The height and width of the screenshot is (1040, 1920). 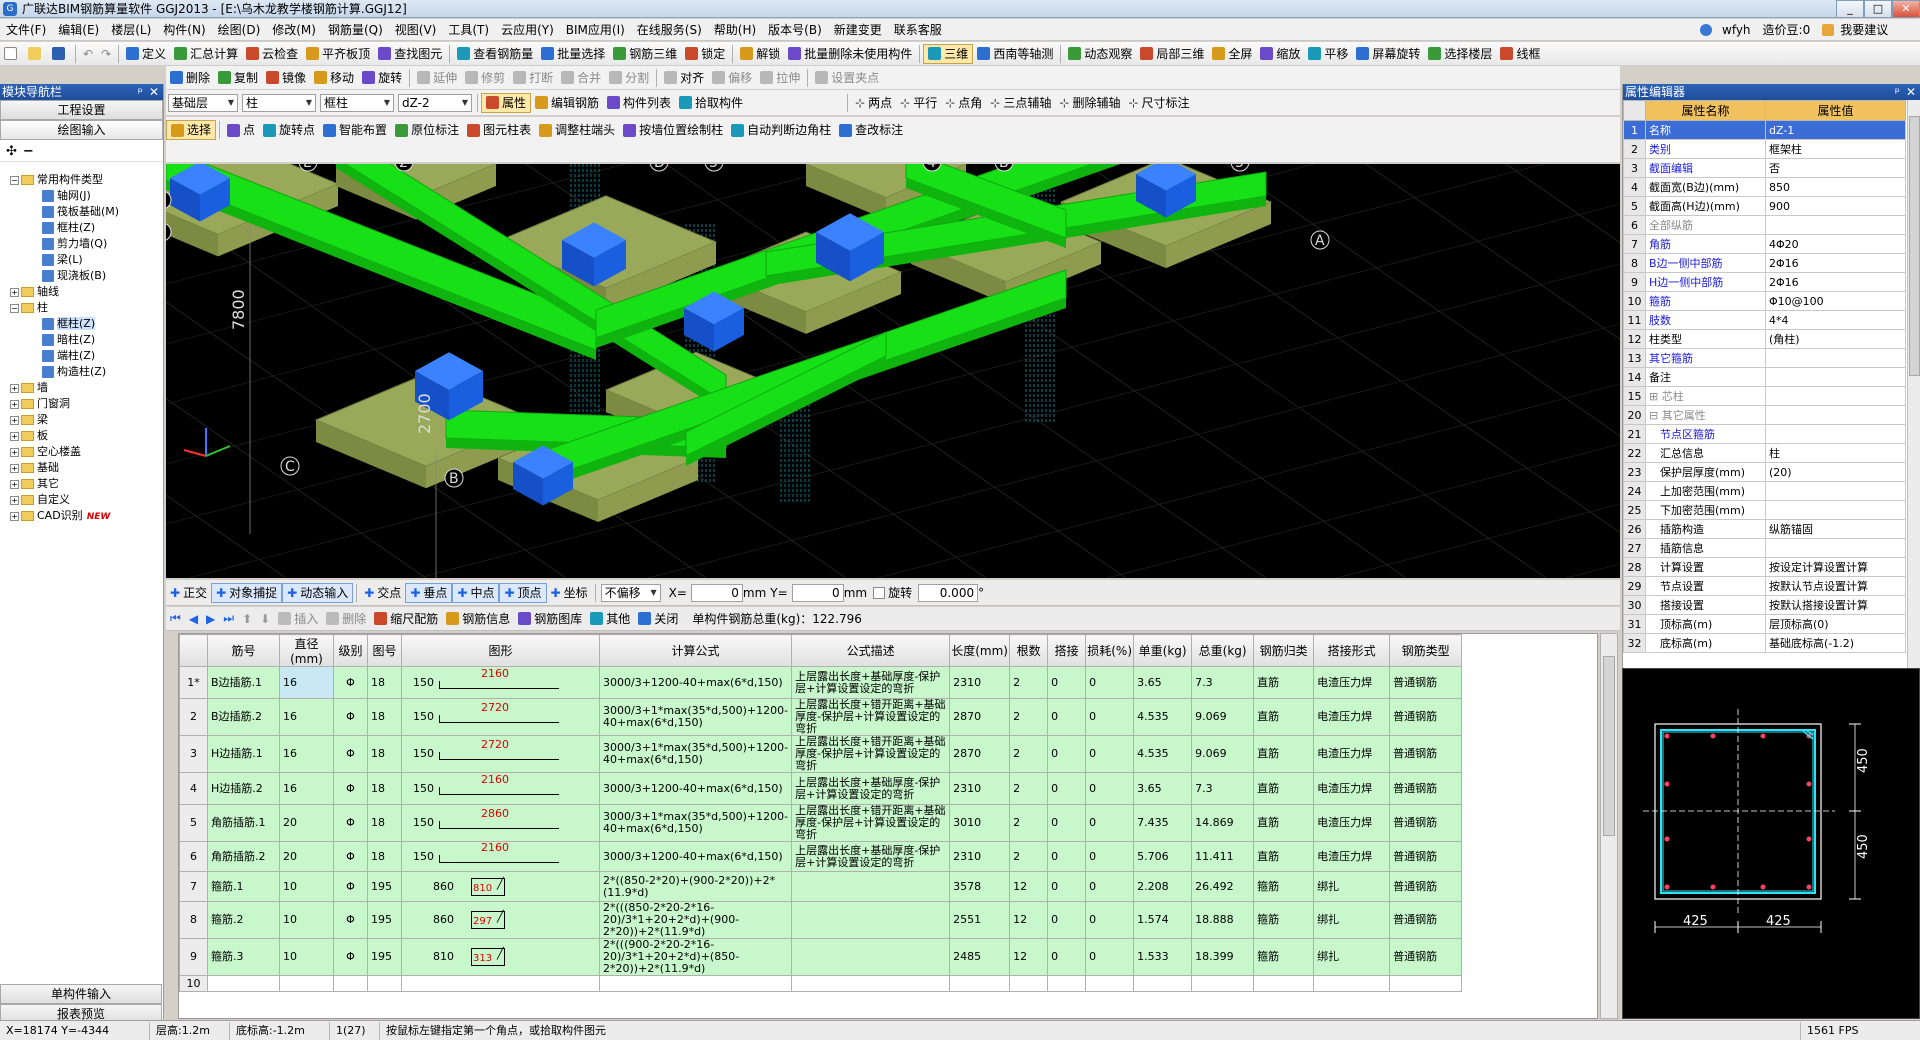 What do you see at coordinates (1029, 856) in the screenshot?
I see `cell-count: 2` at bounding box center [1029, 856].